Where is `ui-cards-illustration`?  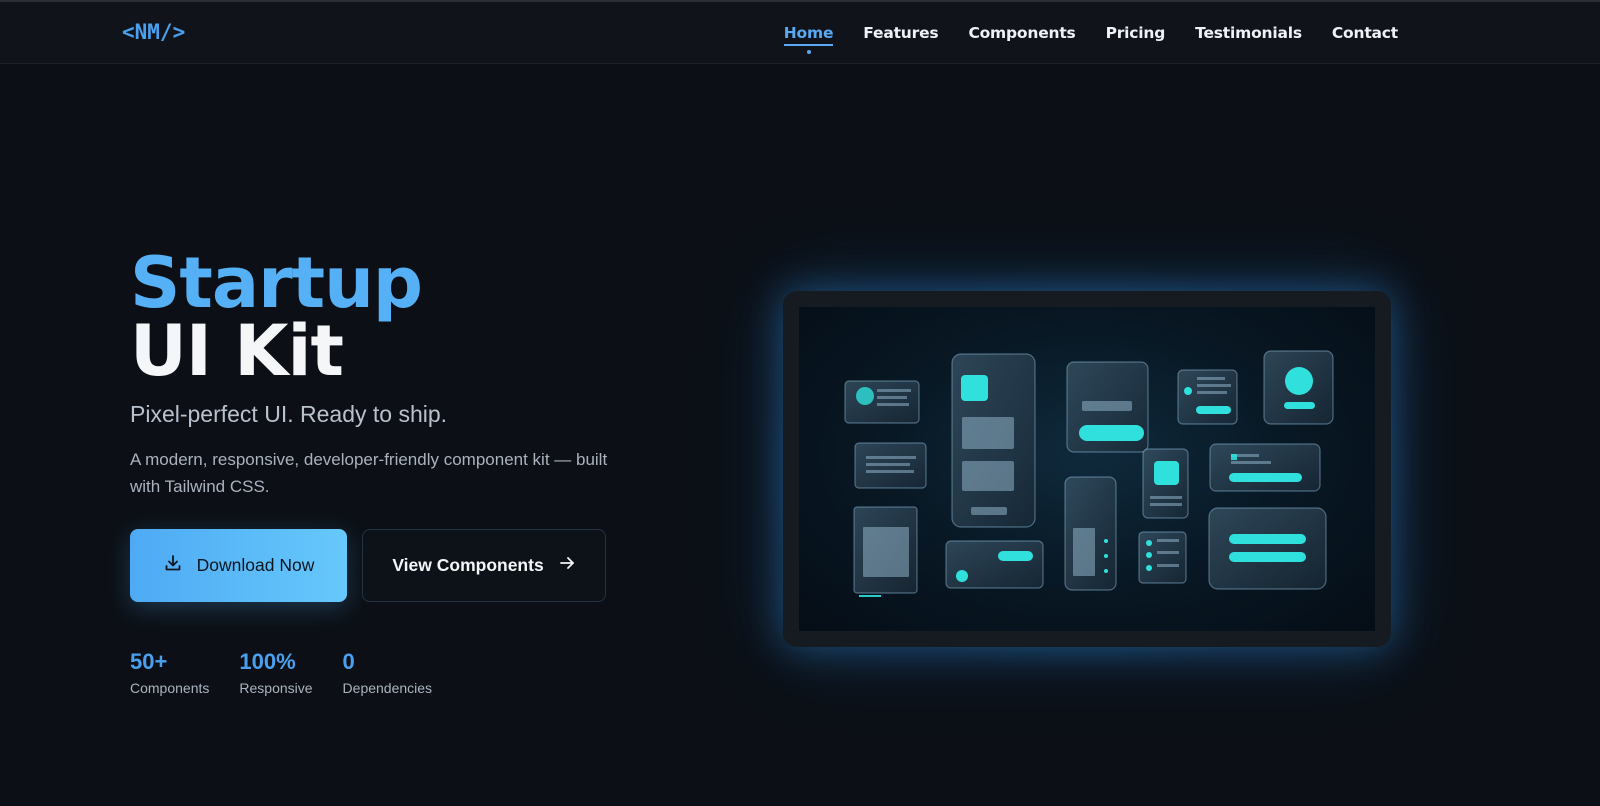 ui-cards-illustration is located at coordinates (1089, 473).